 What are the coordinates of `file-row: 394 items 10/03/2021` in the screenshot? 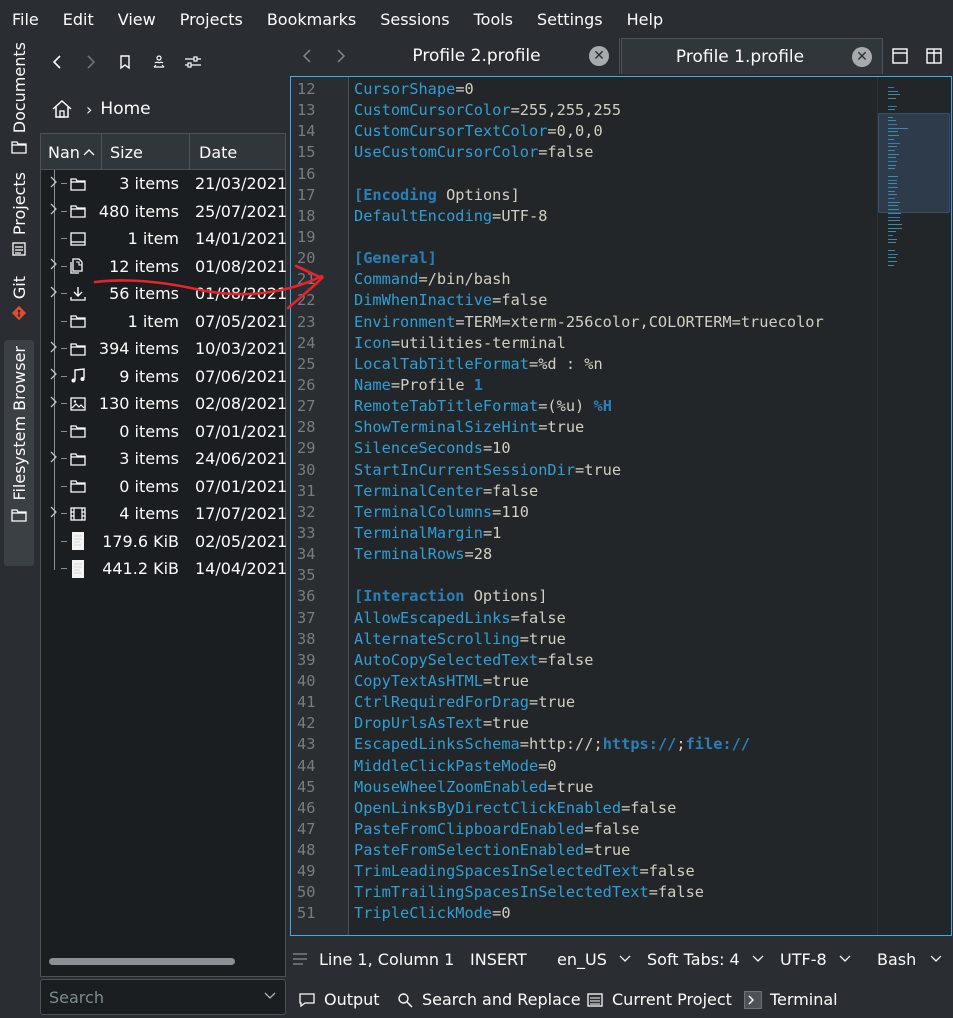 It's located at (164, 349).